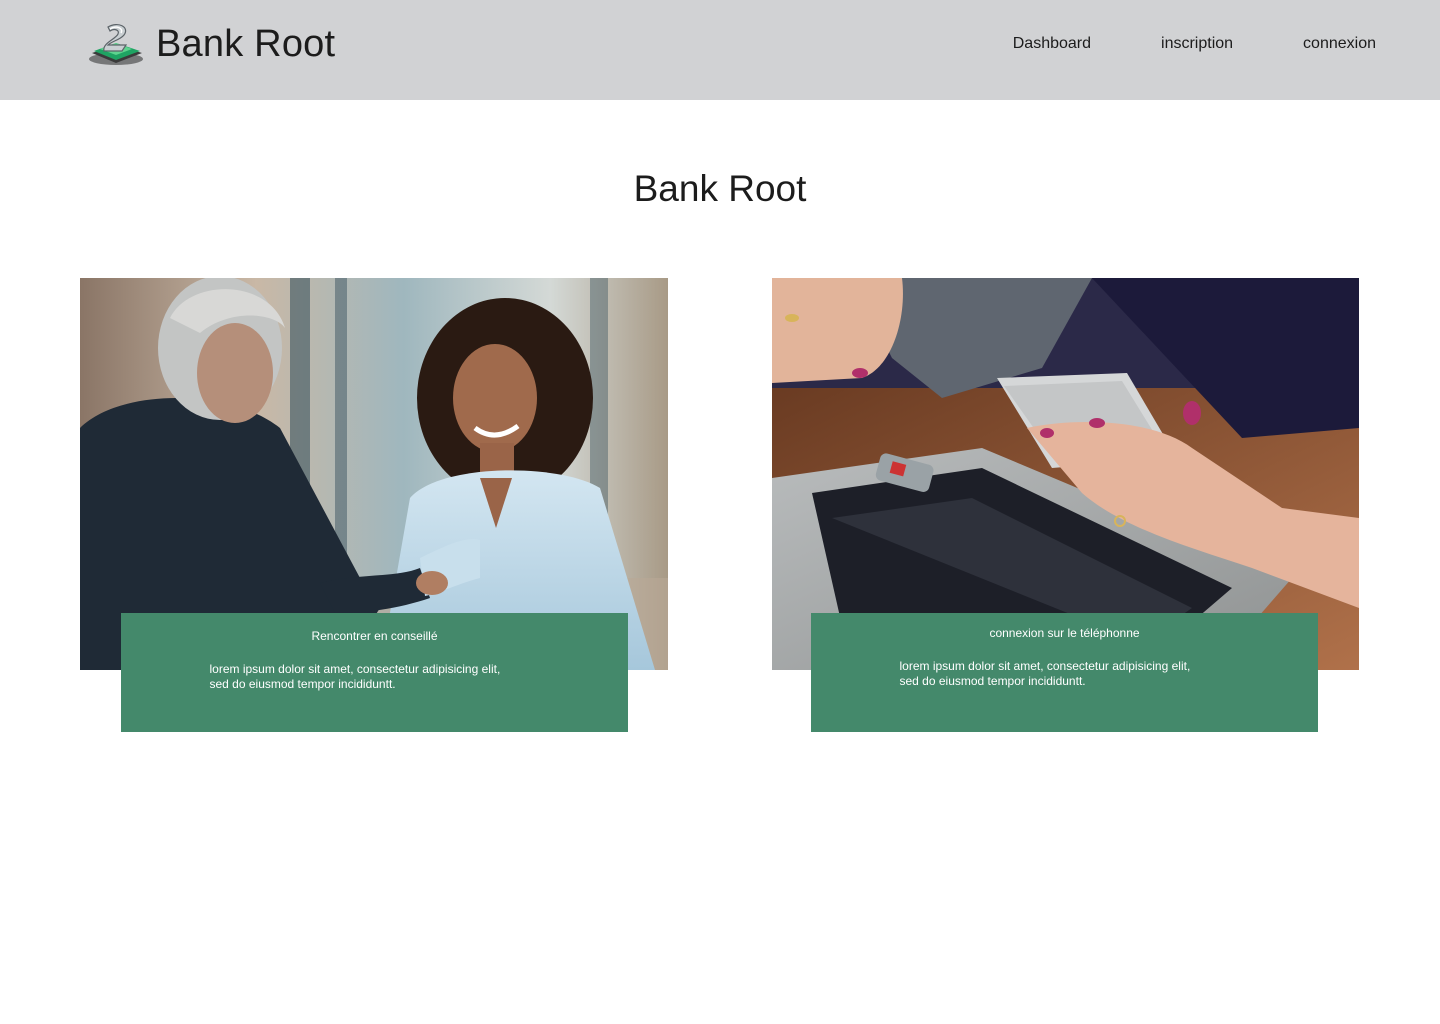 The width and height of the screenshot is (1440, 1024). I want to click on main-nav: Dashboard inscription connexion, so click(1194, 44).